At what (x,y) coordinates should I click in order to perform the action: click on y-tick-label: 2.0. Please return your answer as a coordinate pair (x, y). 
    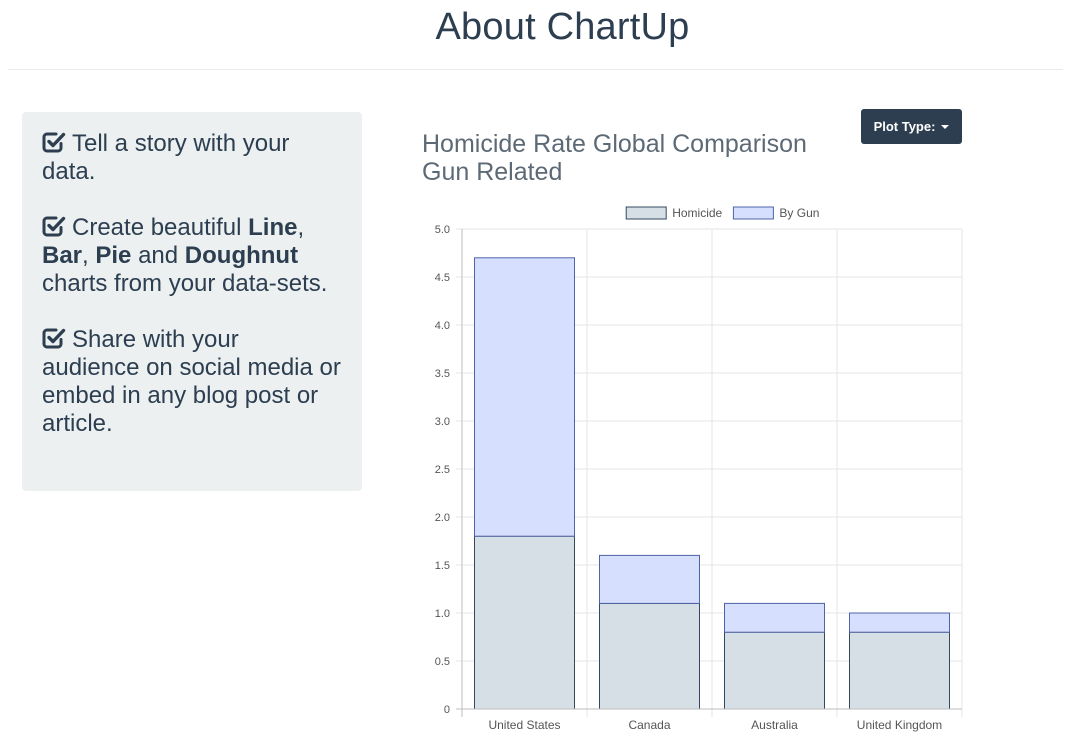
    Looking at the image, I should click on (442, 518).